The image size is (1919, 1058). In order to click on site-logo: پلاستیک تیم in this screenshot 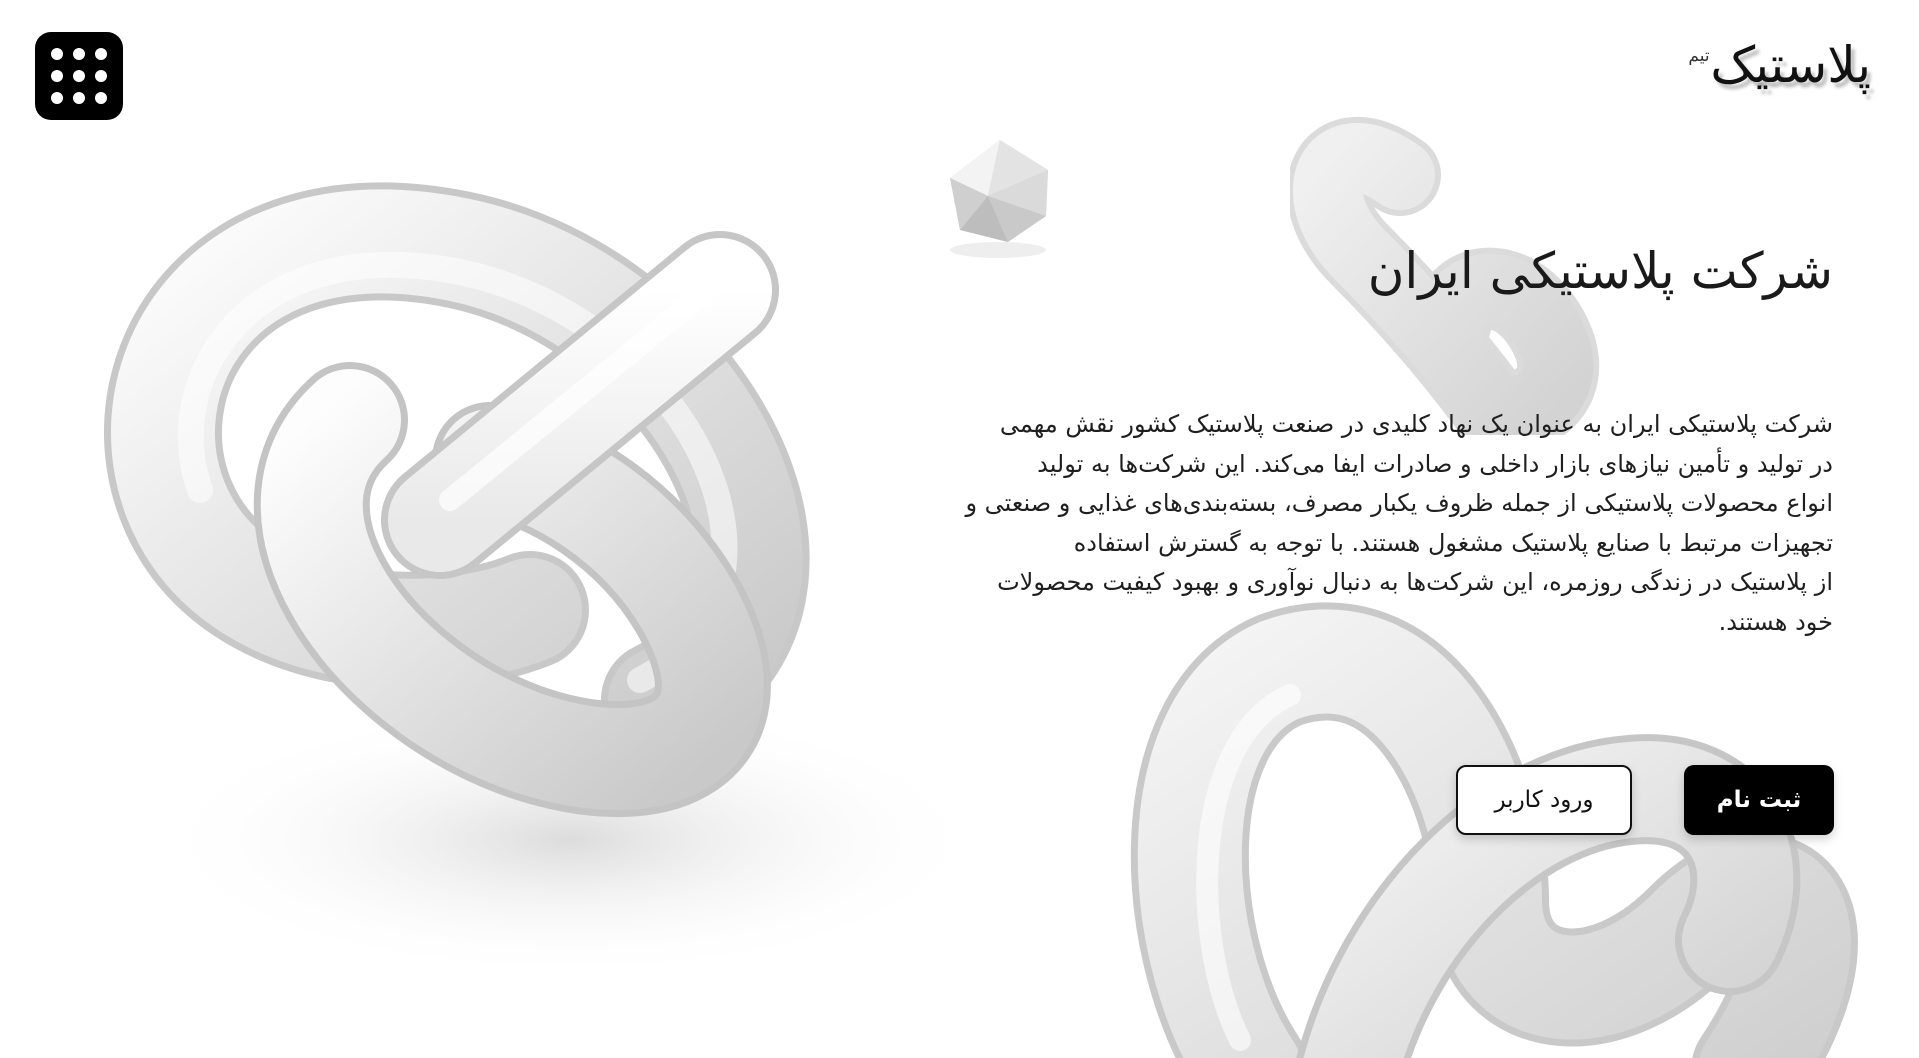, I will do `click(1780, 65)`.